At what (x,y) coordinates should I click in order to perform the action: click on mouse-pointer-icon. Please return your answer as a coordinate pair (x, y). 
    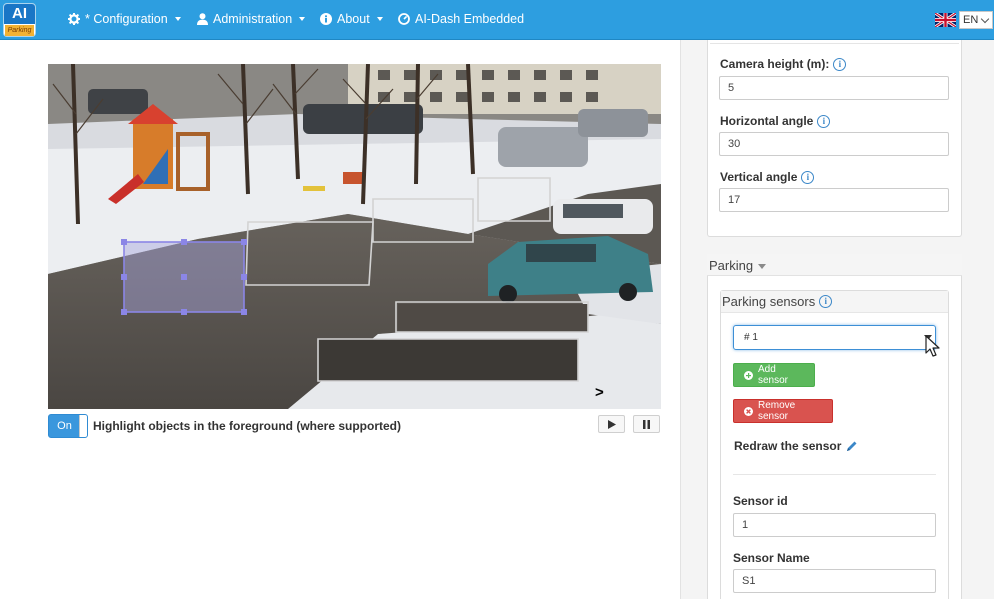
    Looking at the image, I should click on (932, 346).